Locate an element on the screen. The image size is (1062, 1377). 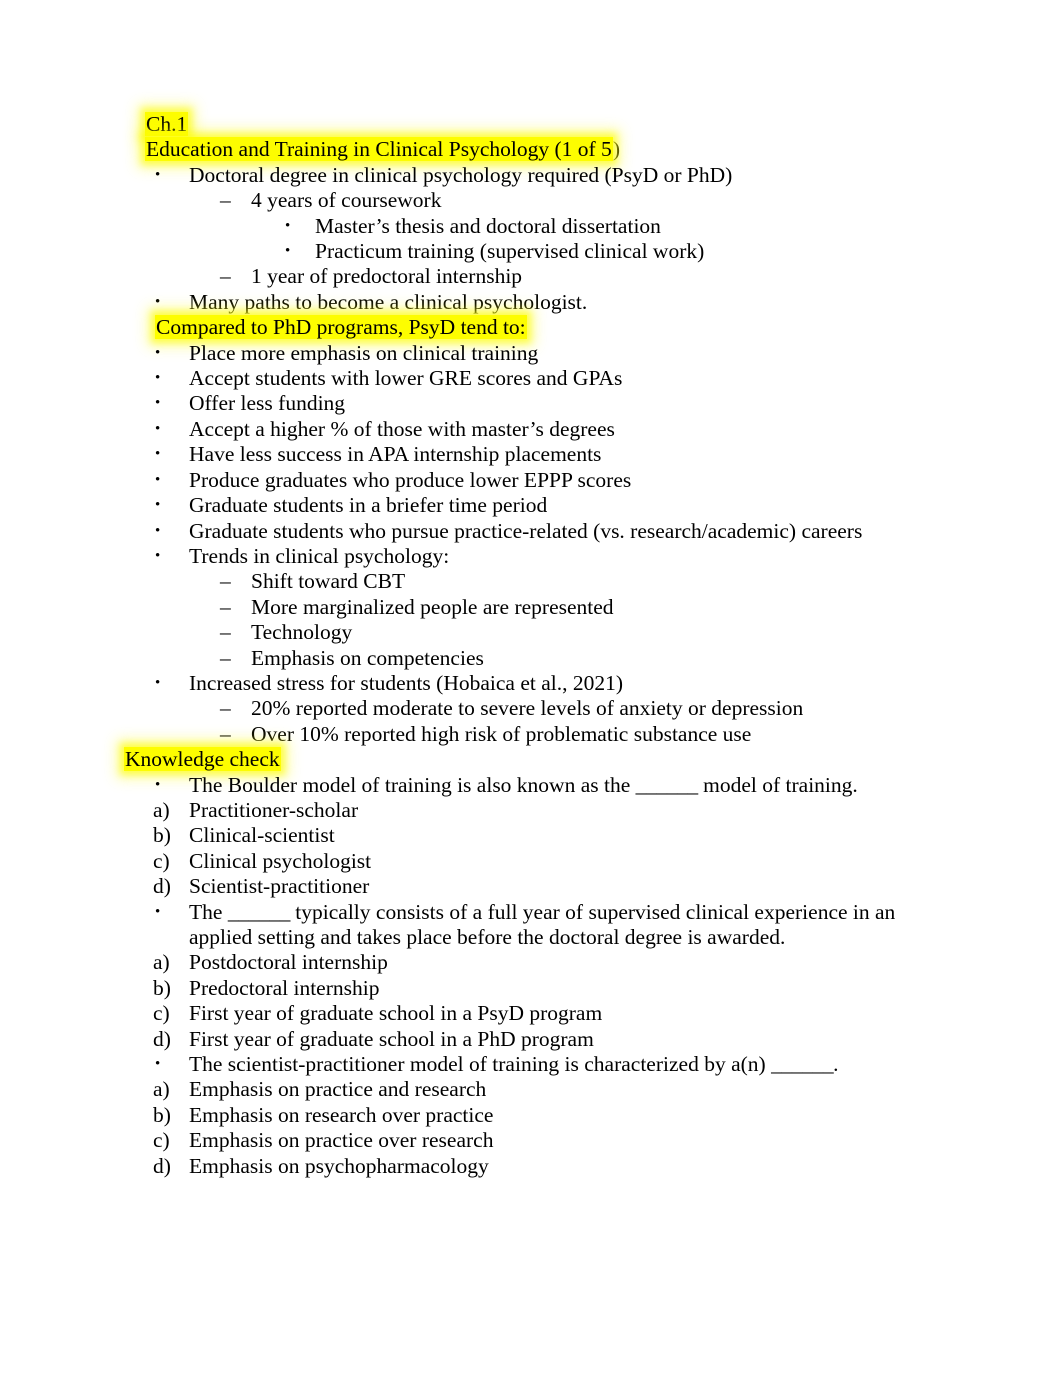
list-item-label: Emphasis on competencies is located at coordinates (367, 657).